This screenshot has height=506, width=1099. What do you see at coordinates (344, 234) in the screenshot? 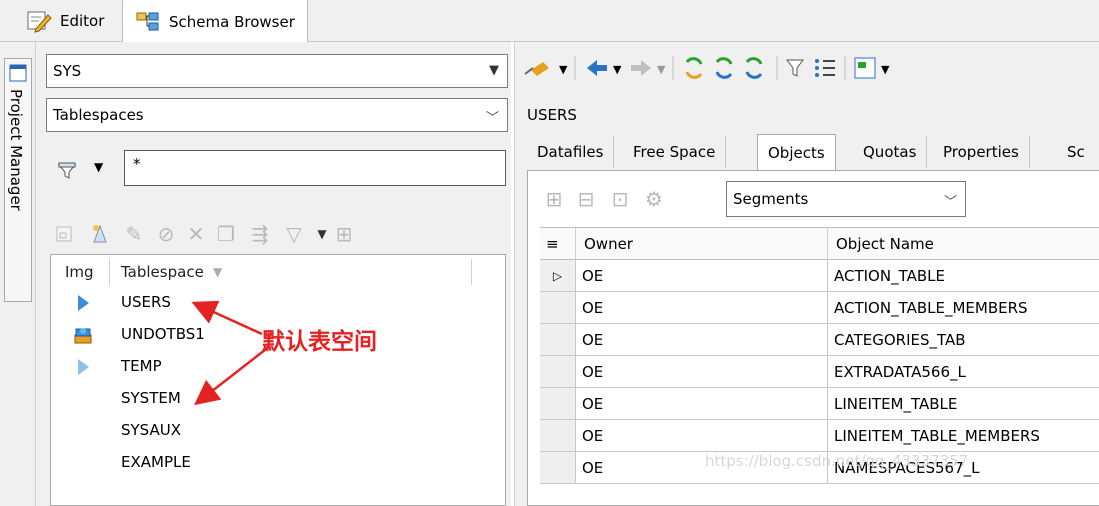
I see `grid-options-icon: ⊞` at bounding box center [344, 234].